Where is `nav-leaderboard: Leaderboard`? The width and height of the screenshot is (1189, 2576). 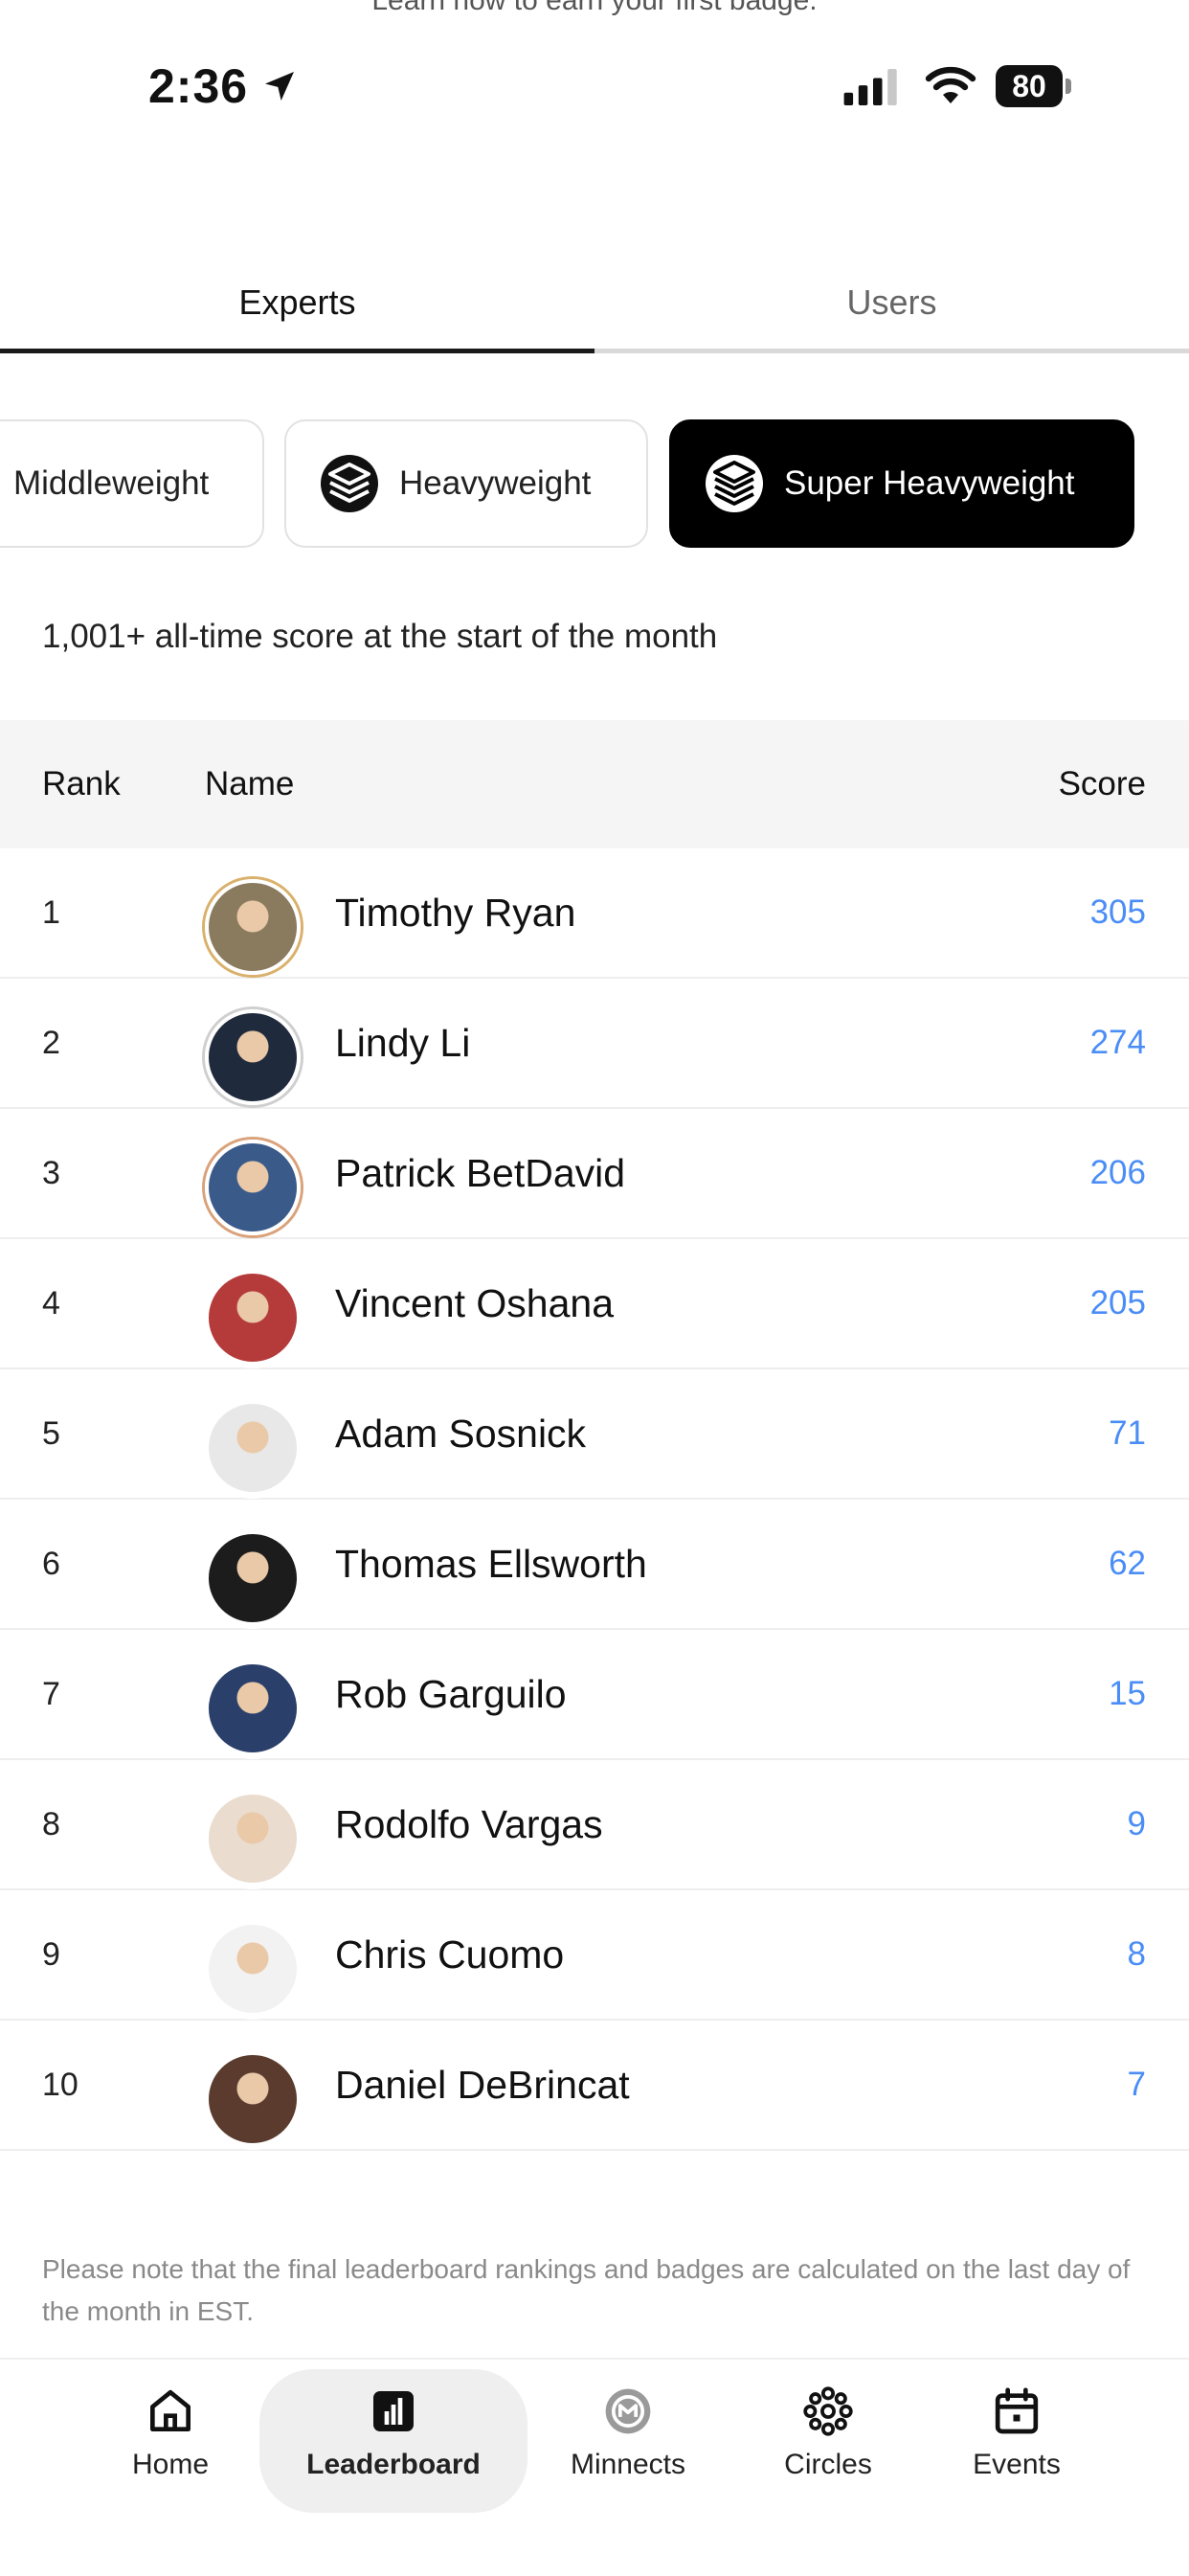 nav-leaderboard: Leaderboard is located at coordinates (393, 2441).